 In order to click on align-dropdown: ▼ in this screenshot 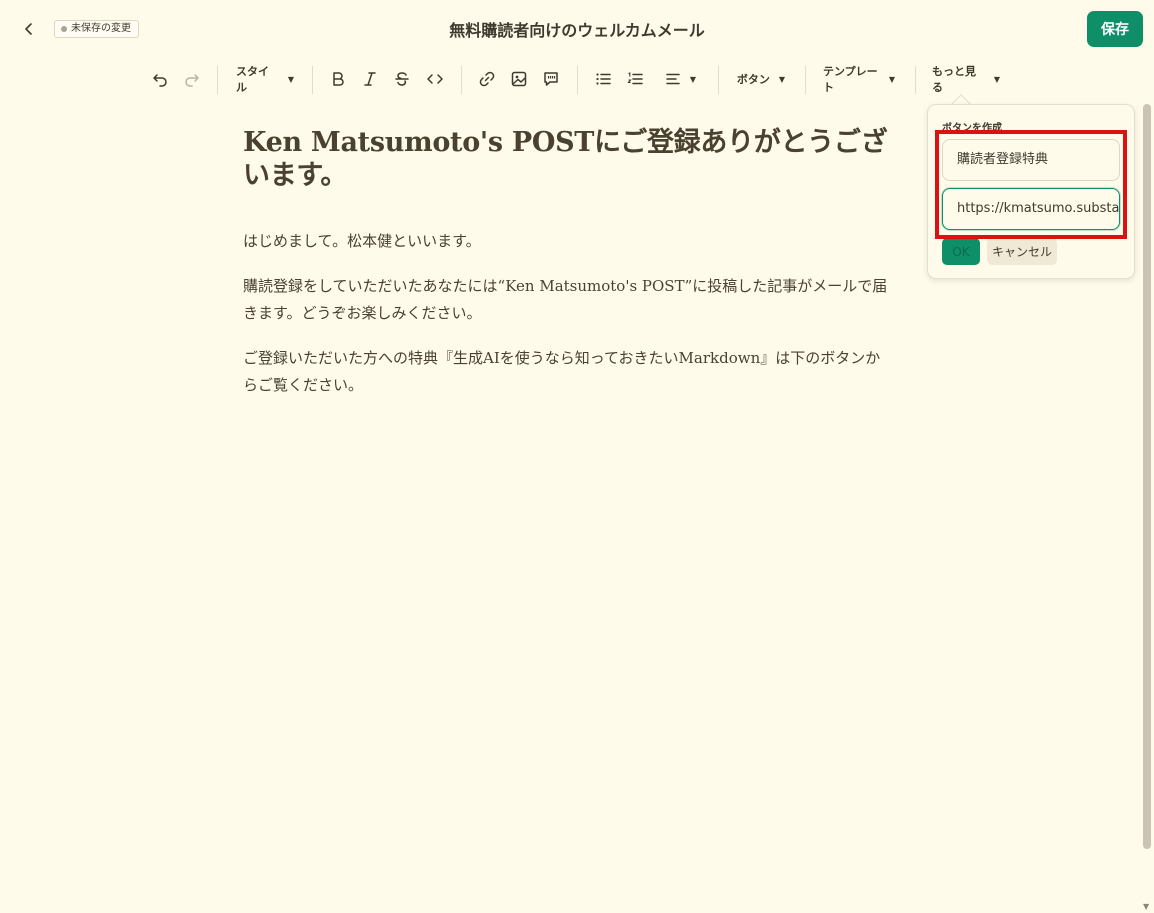, I will do `click(680, 79)`.